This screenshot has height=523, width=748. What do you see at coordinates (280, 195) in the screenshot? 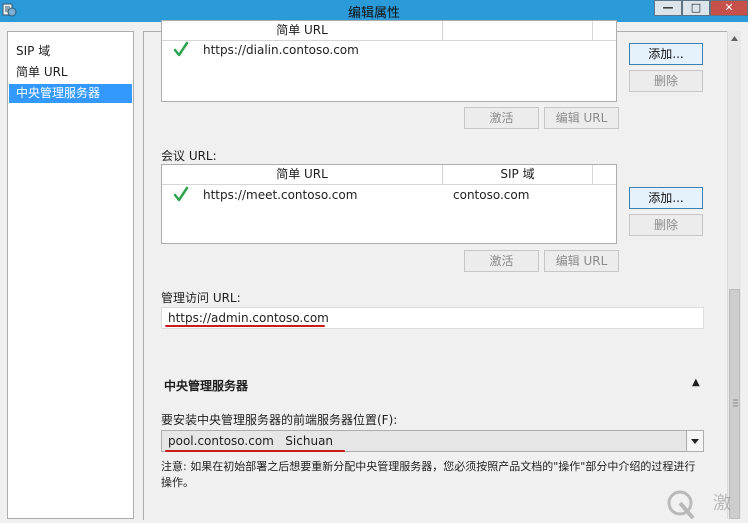
I see `meeting-url-cell: https://meet.contoso.com` at bounding box center [280, 195].